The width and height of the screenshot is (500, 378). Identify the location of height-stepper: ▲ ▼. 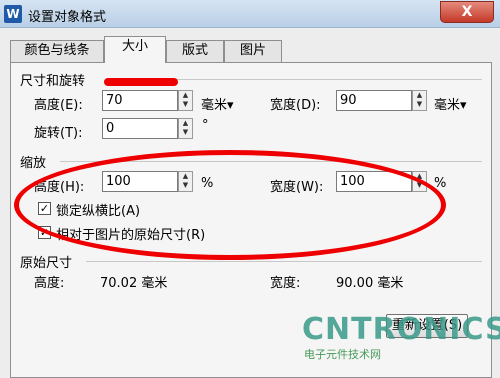
(185, 100).